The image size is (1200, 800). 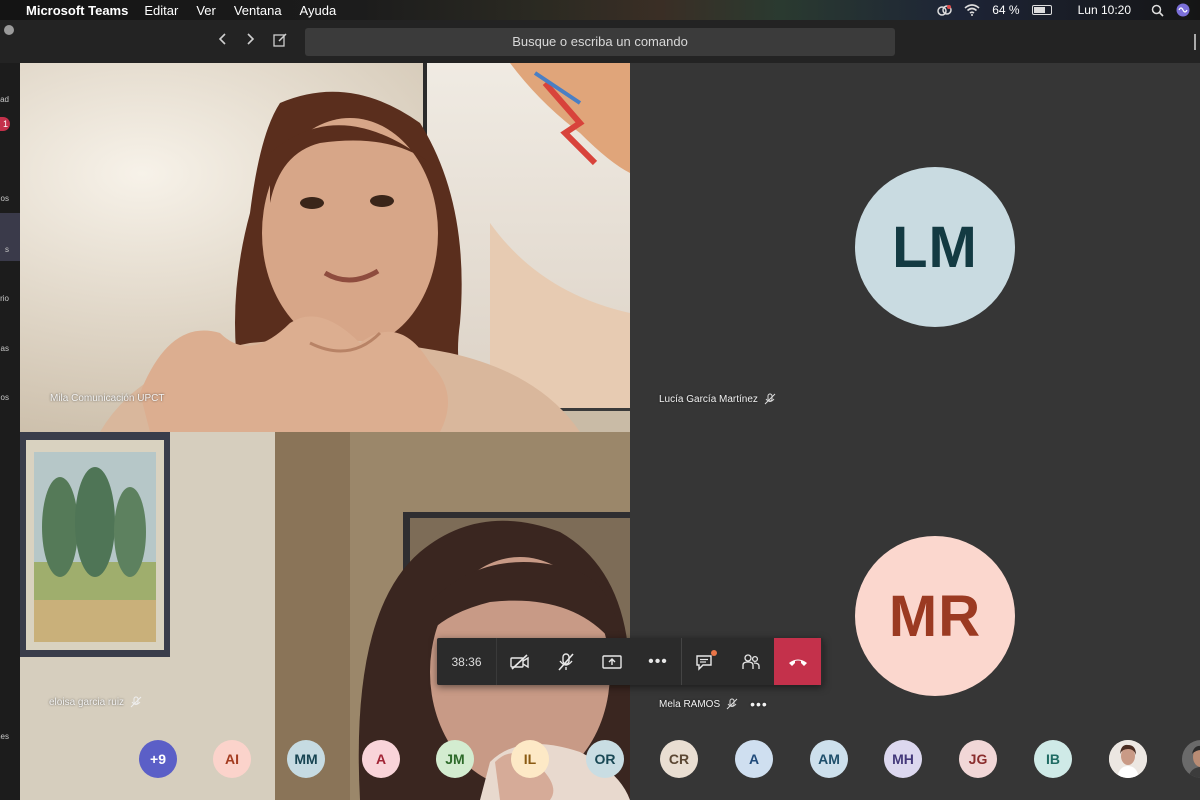 I want to click on show-participants-button, so click(x=751, y=661).